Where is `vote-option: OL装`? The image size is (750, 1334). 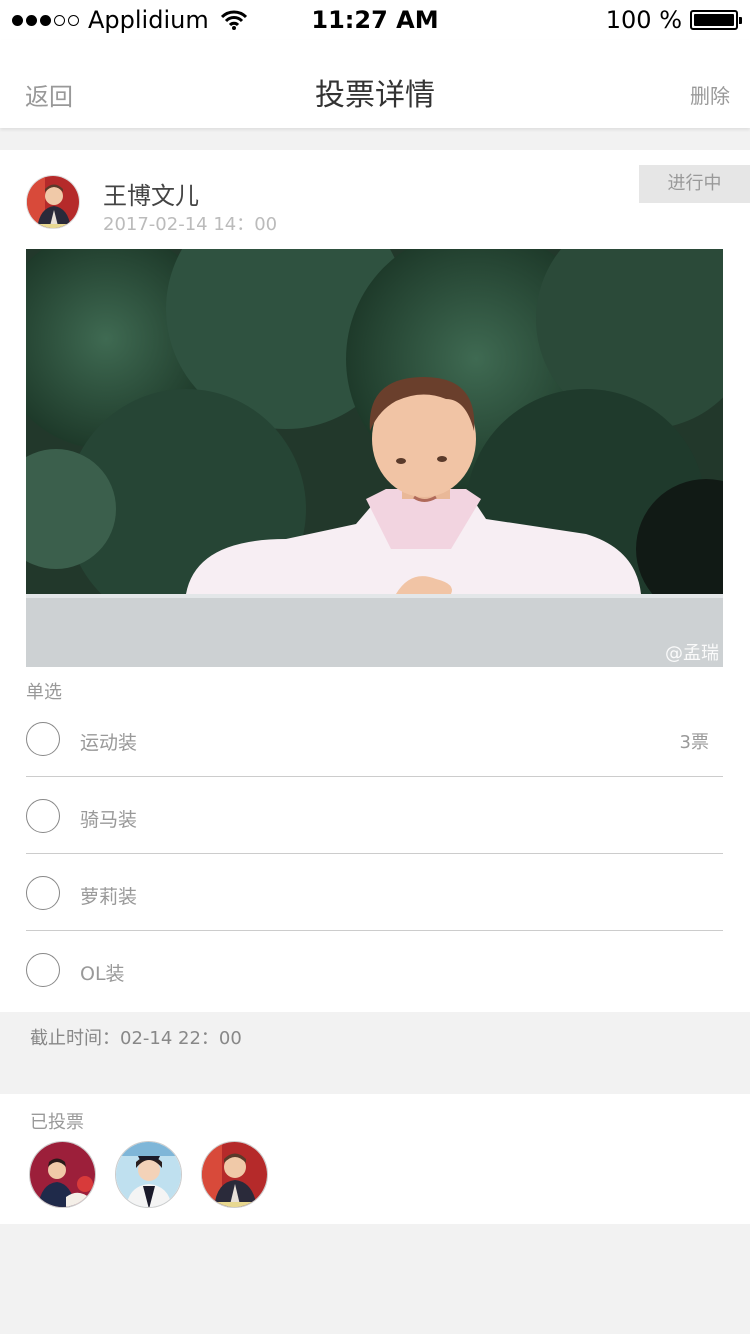 vote-option: OL装 is located at coordinates (374, 969).